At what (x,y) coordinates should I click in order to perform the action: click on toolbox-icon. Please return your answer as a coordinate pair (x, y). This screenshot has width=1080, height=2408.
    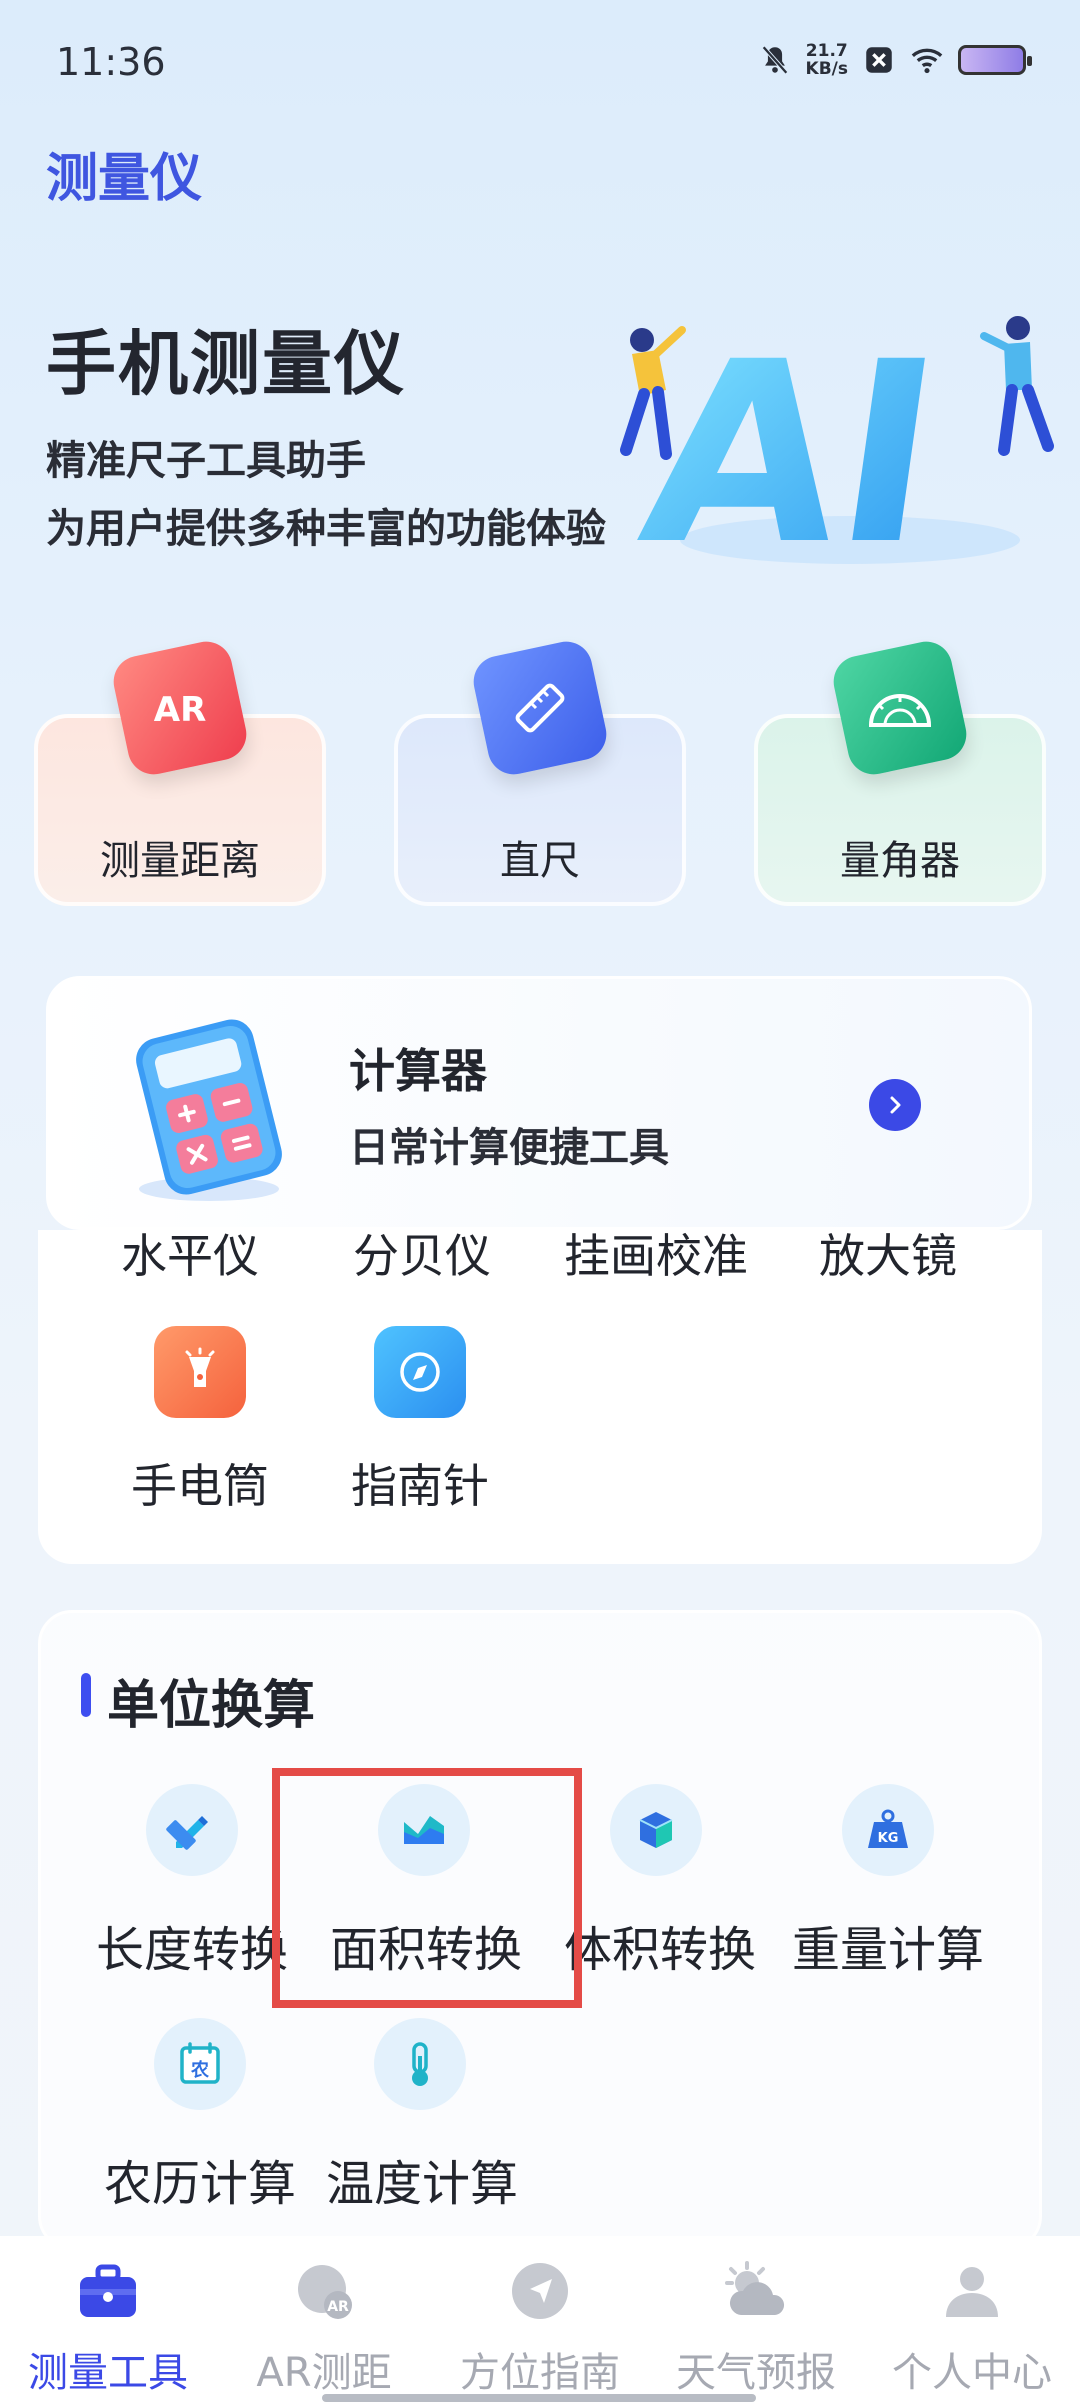
    Looking at the image, I should click on (108, 2291).